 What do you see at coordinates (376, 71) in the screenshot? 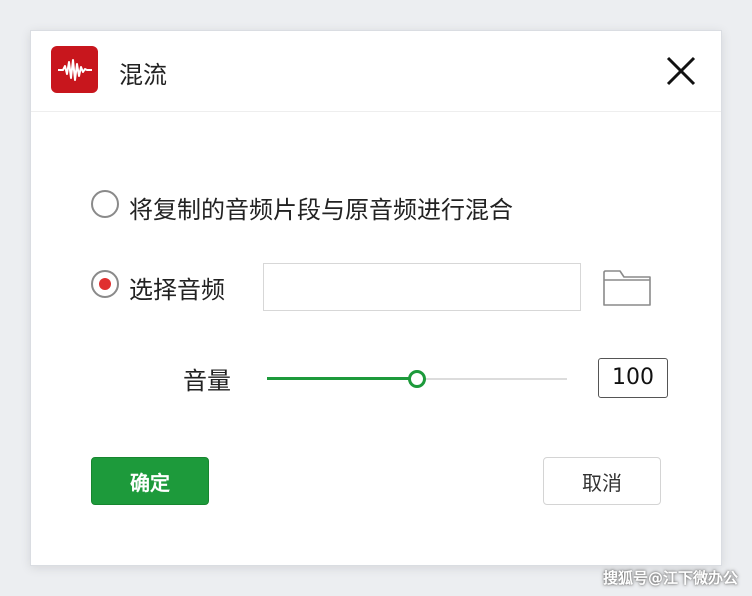
I see `dialog-titlebar: 混流` at bounding box center [376, 71].